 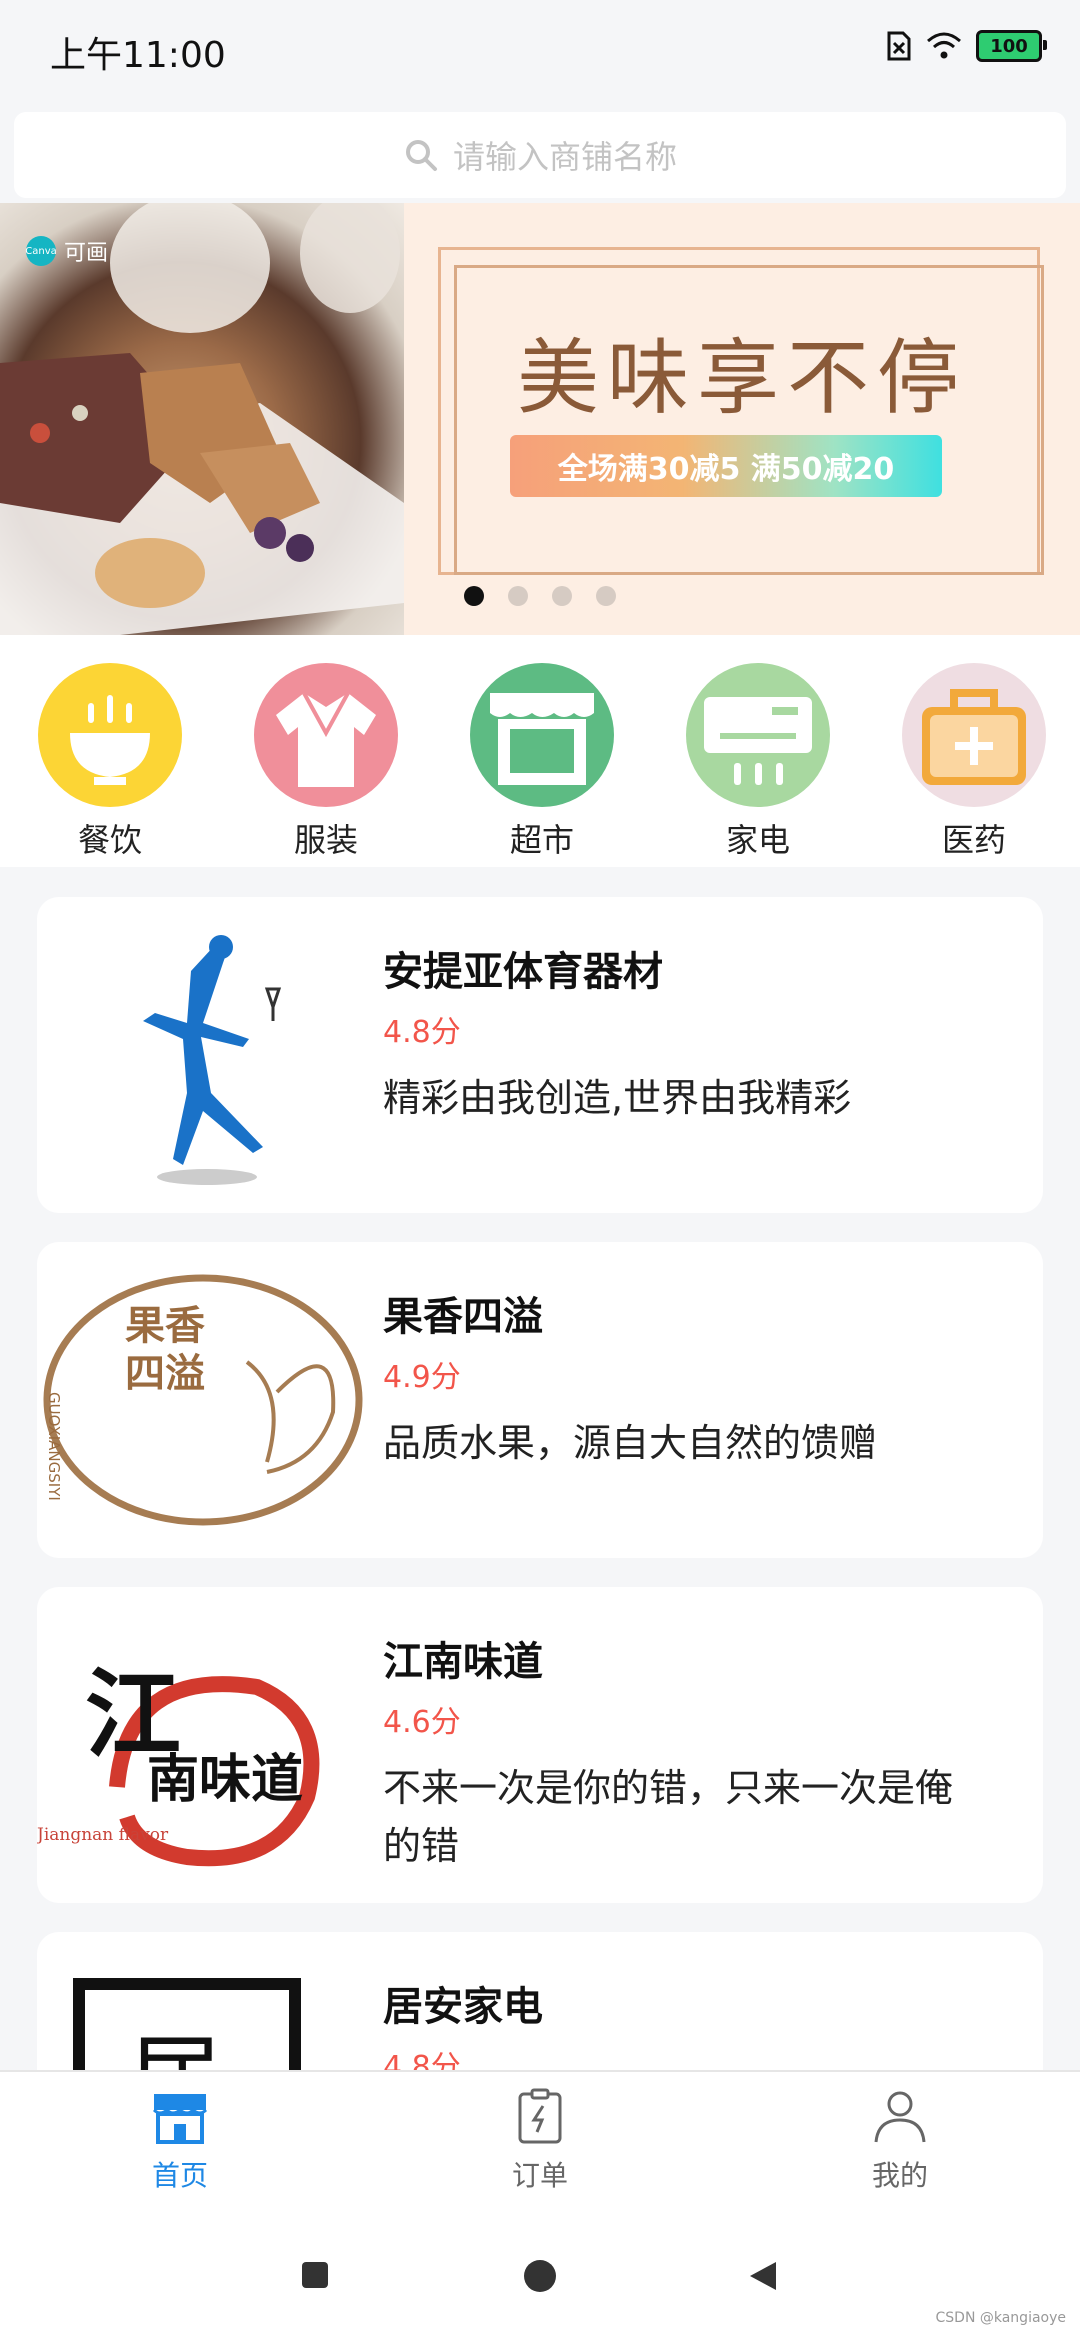 I want to click on no-sim-icon, so click(x=899, y=46).